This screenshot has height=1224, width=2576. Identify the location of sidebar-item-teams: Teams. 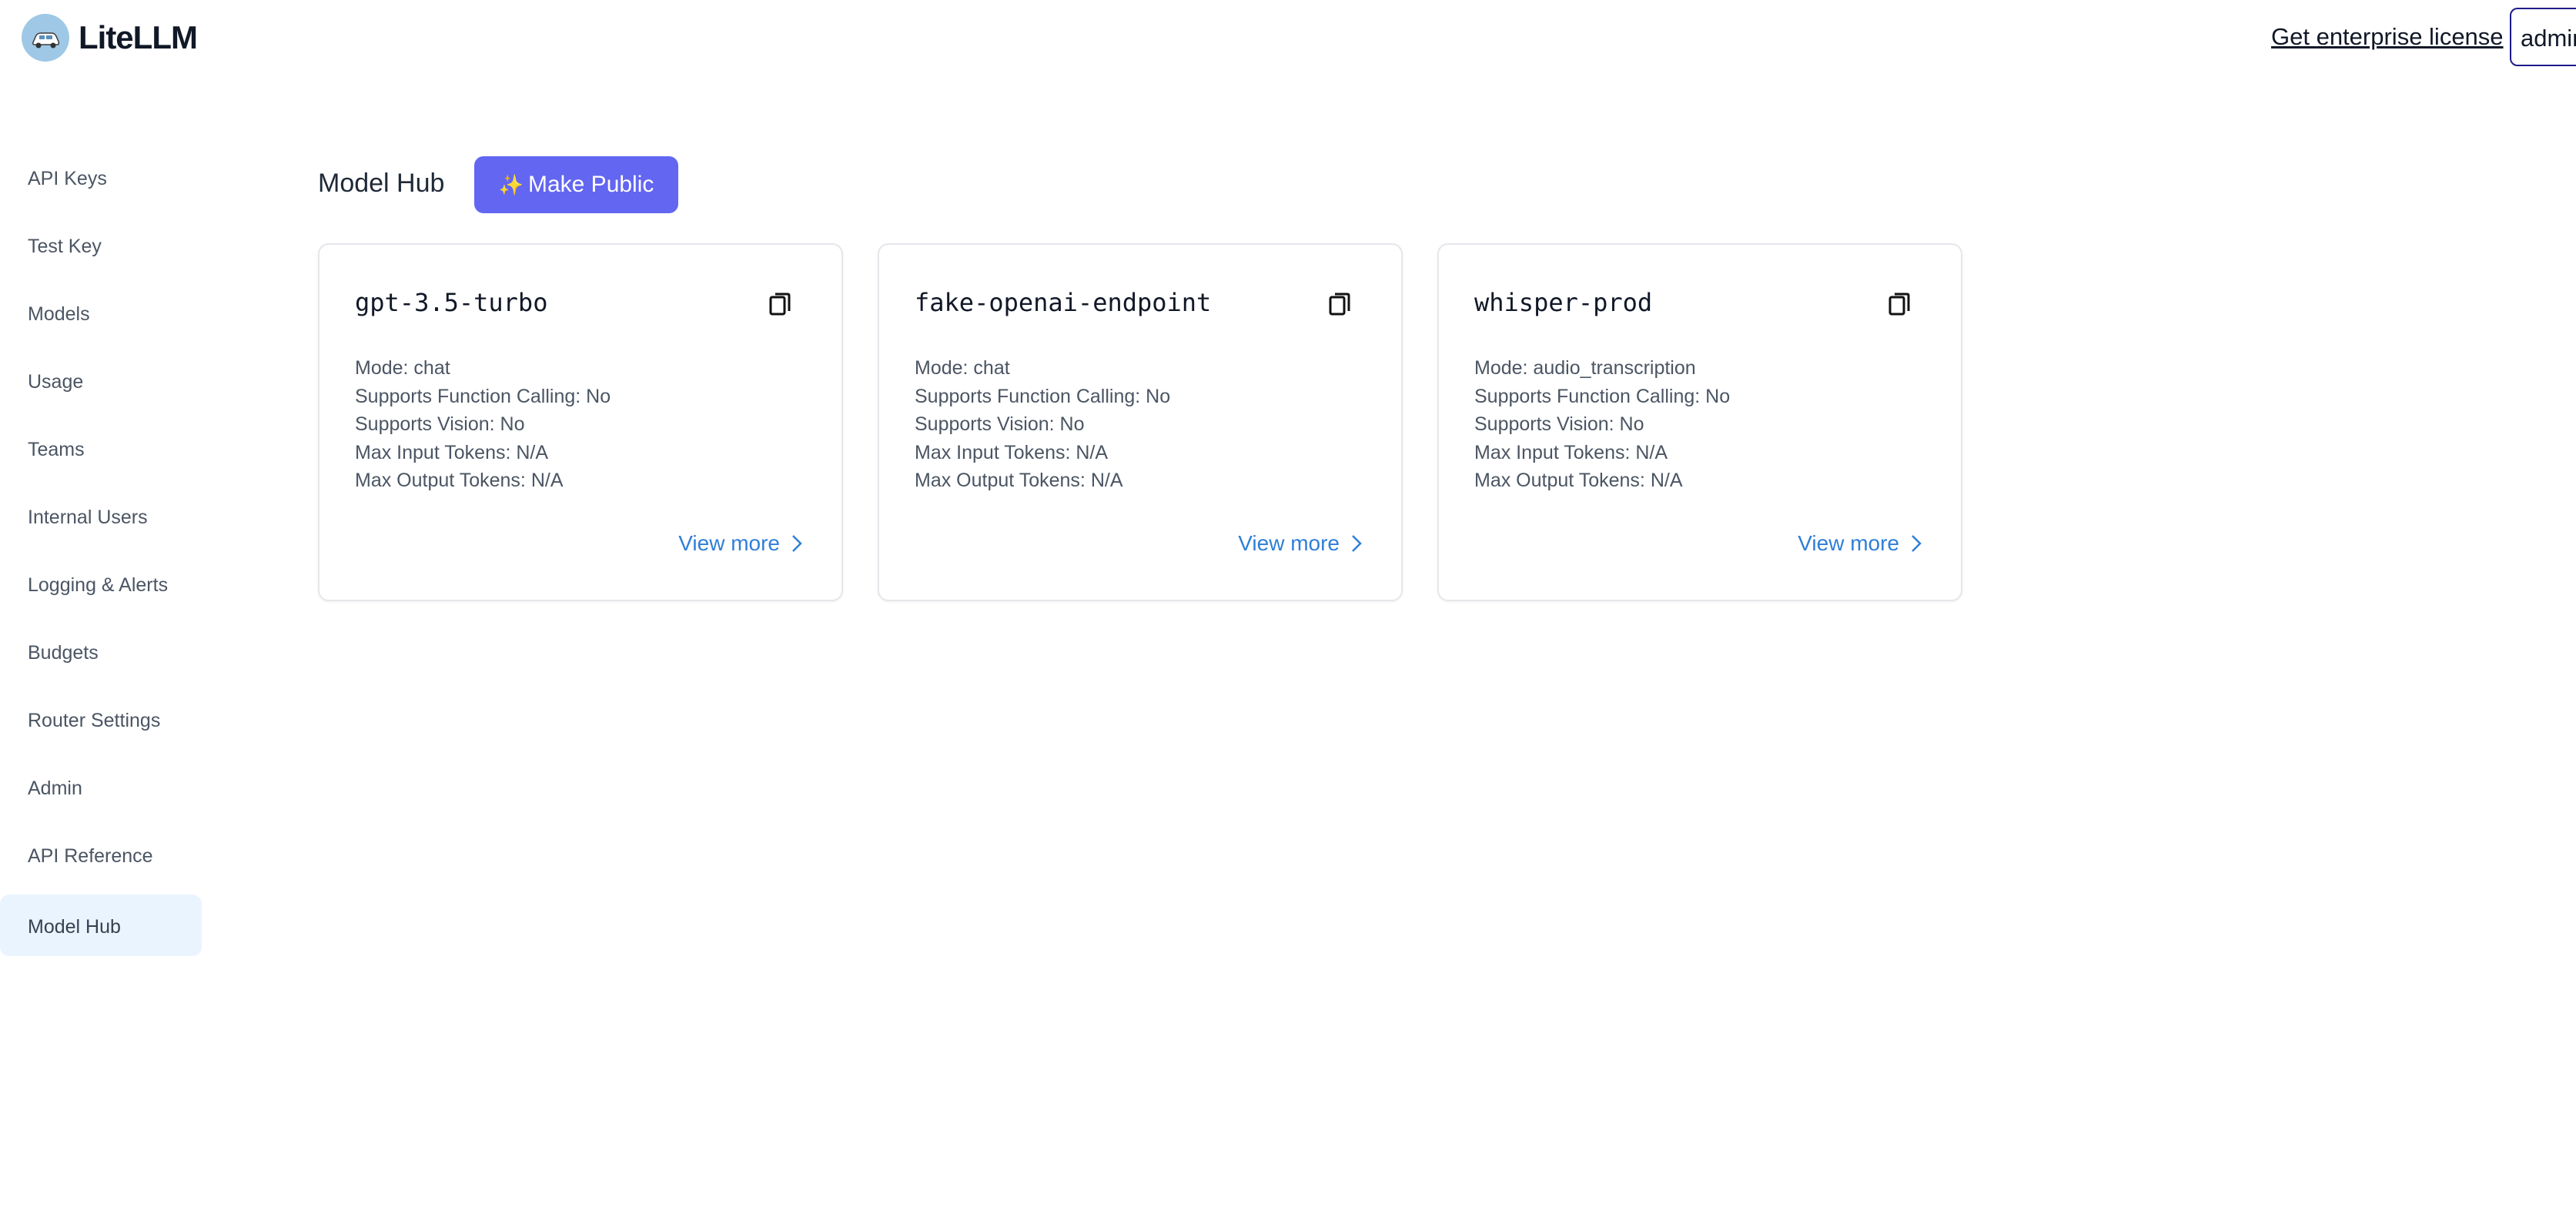
(101, 448).